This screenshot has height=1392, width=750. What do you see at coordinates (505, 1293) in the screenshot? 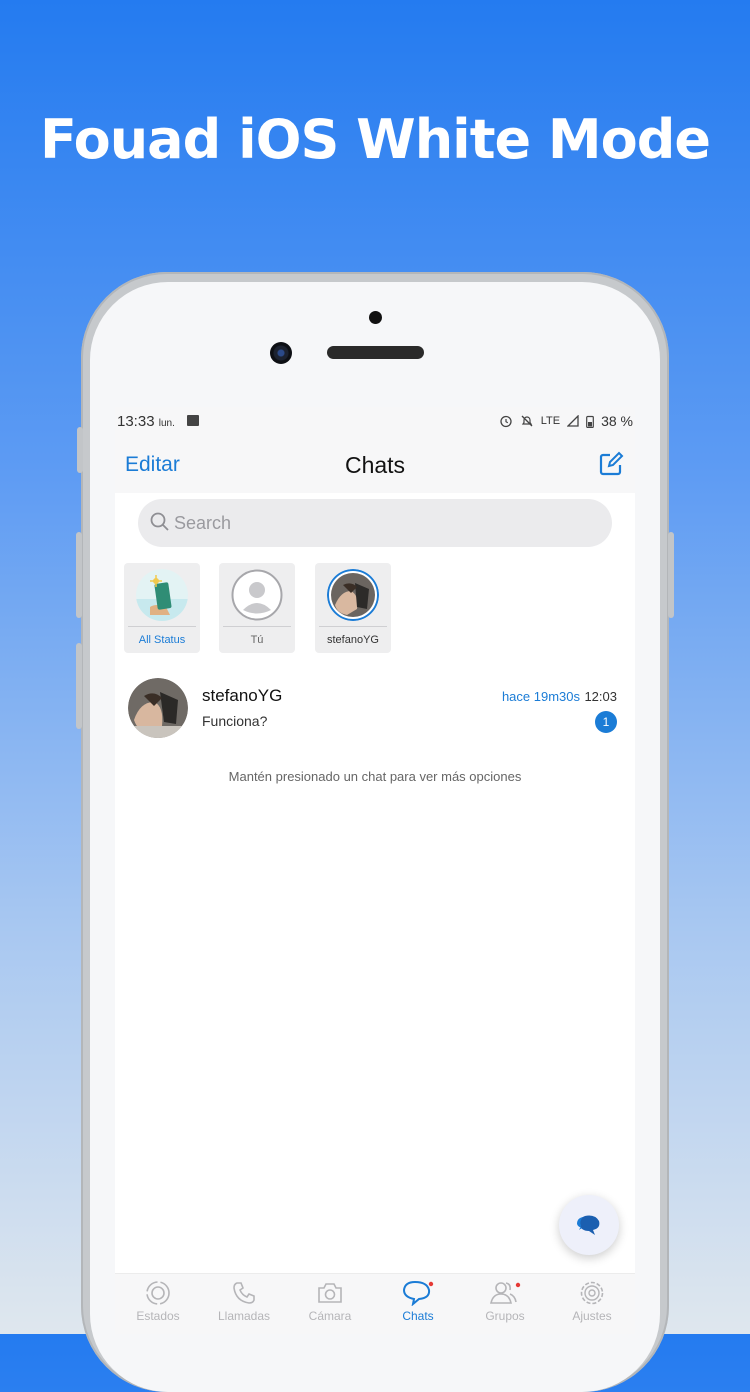
I see `groups-icon` at bounding box center [505, 1293].